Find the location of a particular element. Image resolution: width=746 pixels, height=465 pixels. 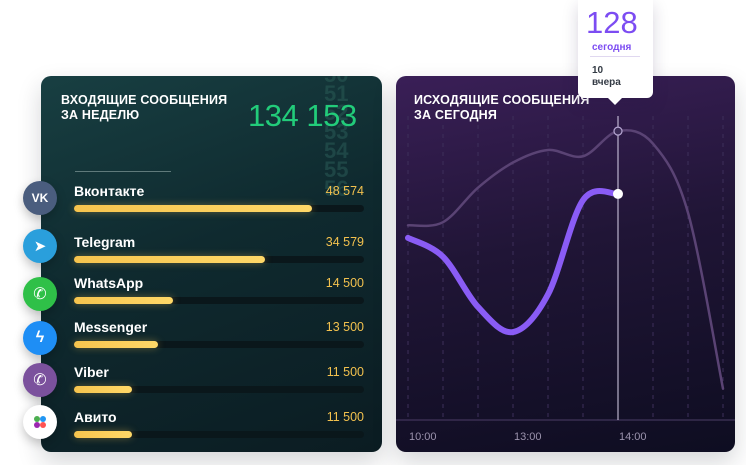

channel-value: 13 500 is located at coordinates (344, 327).